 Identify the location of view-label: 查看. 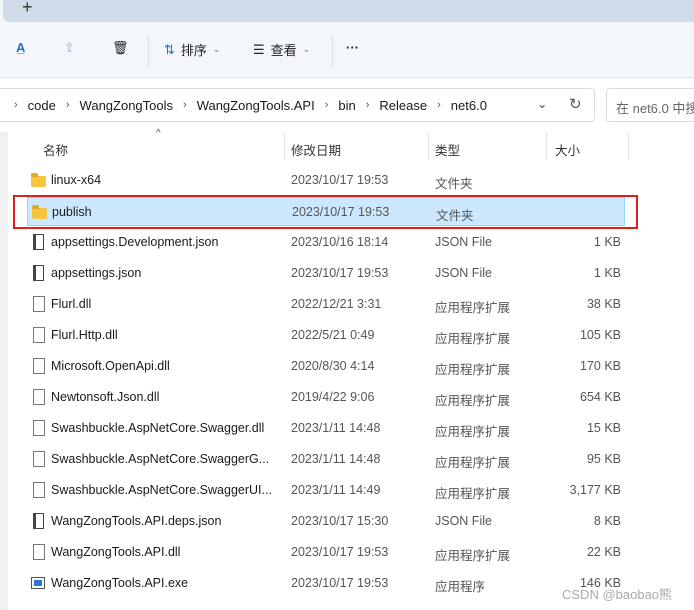
(283, 50).